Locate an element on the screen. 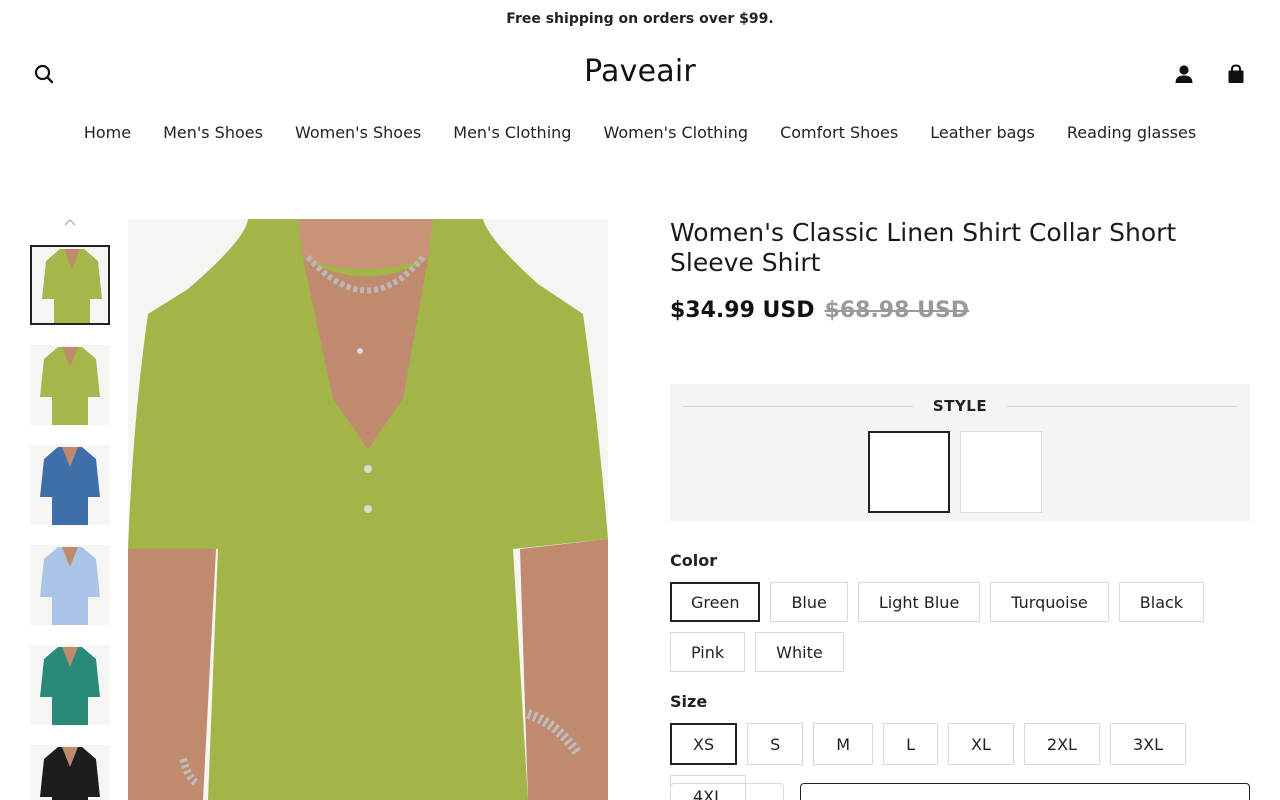 This screenshot has height=800, width=1280. style-heading: STYLE is located at coordinates (960, 406).